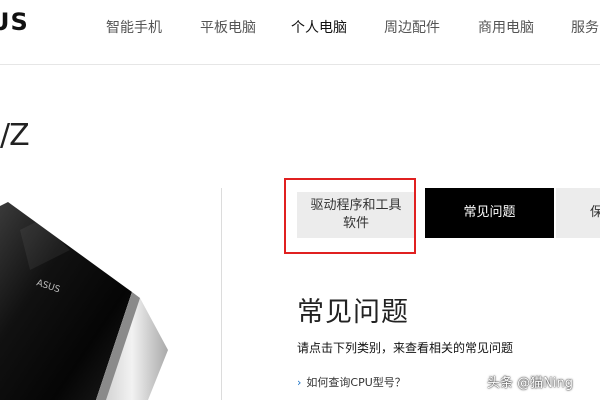 This screenshot has height=400, width=600. What do you see at coordinates (14, 22) in the screenshot?
I see `brand-logo-text: US` at bounding box center [14, 22].